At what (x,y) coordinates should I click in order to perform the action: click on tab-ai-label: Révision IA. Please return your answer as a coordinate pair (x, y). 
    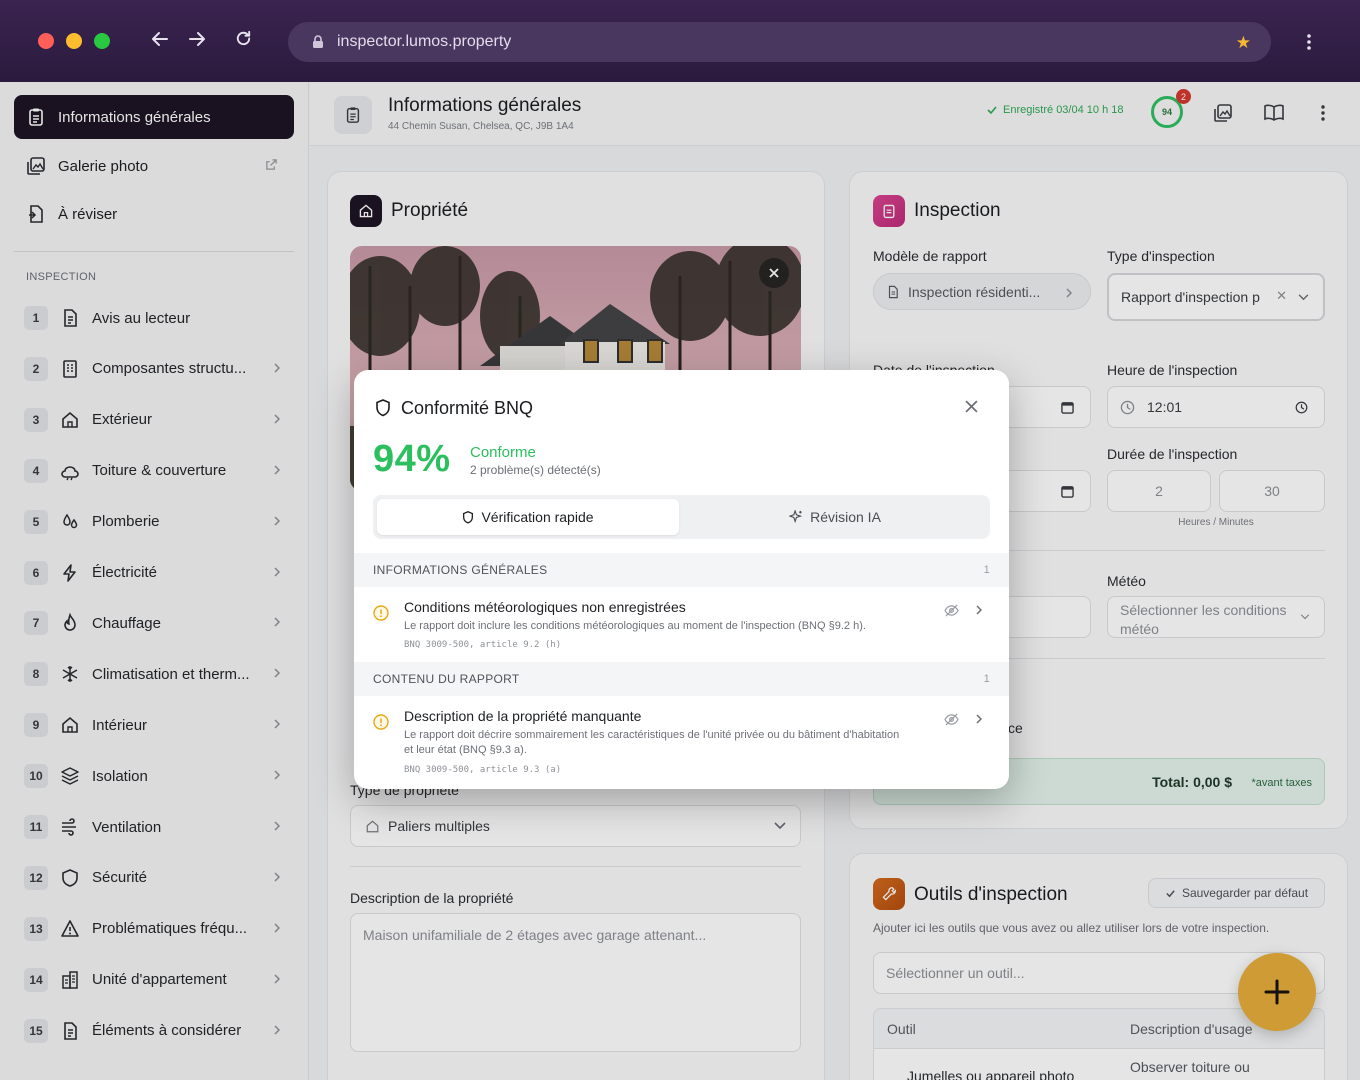
    Looking at the image, I should click on (845, 517).